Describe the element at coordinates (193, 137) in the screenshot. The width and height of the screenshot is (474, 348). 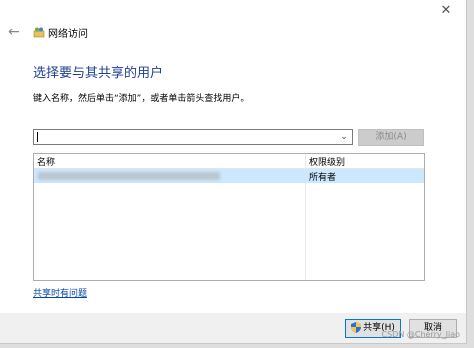
I see `user-name-combobox: ⌄` at that location.